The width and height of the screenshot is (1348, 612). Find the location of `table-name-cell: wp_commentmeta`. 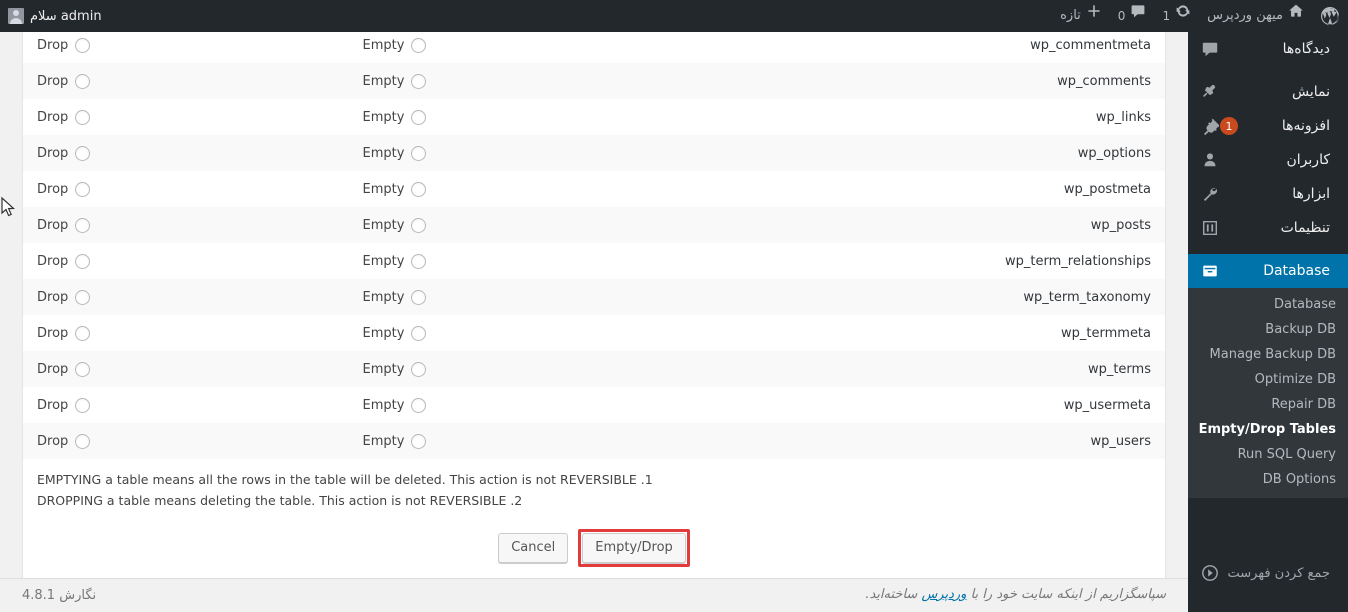

table-name-cell: wp_commentmeta is located at coordinates (1090, 45).